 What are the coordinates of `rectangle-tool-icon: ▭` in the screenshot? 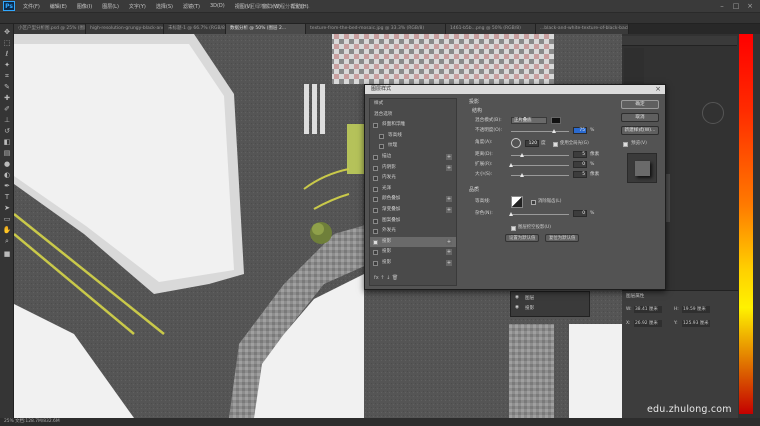 It's located at (7, 219).